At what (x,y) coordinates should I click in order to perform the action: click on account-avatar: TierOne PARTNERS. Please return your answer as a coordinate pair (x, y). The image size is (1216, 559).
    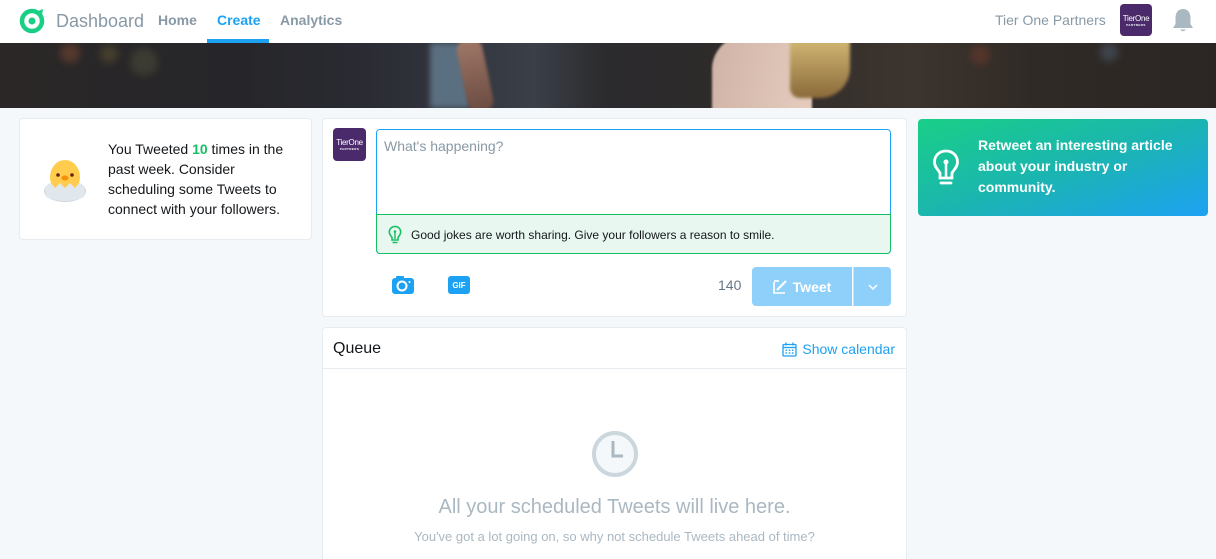
    Looking at the image, I should click on (1136, 20).